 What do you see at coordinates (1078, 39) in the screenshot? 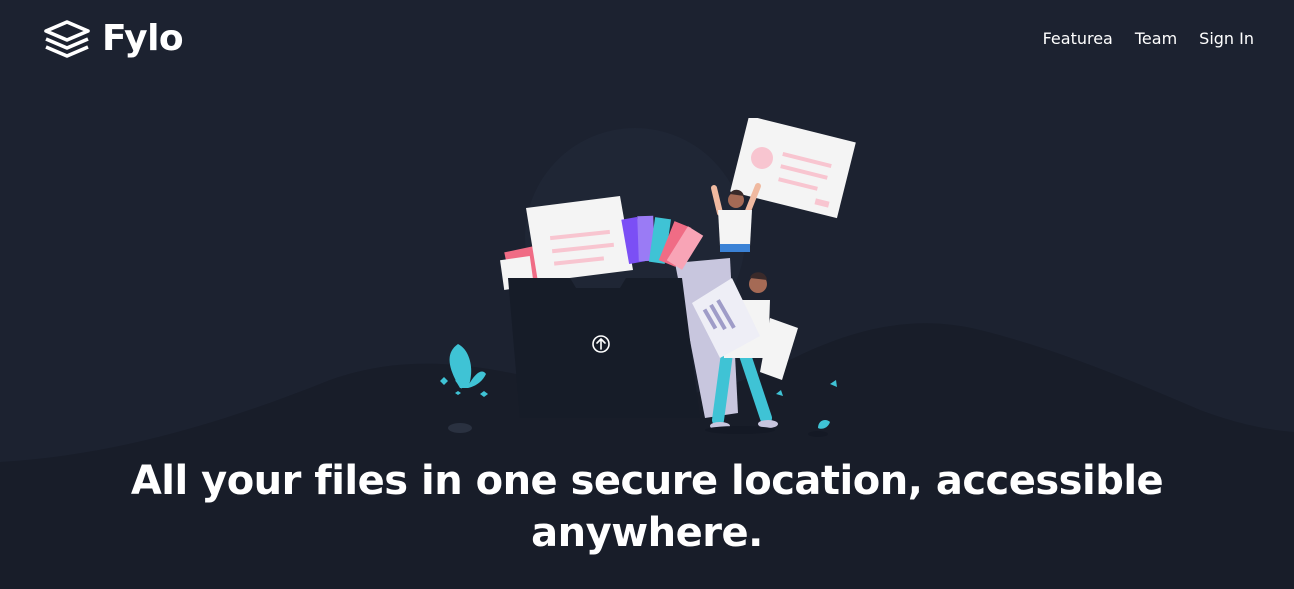
I see `nav-link-features: Featurea` at bounding box center [1078, 39].